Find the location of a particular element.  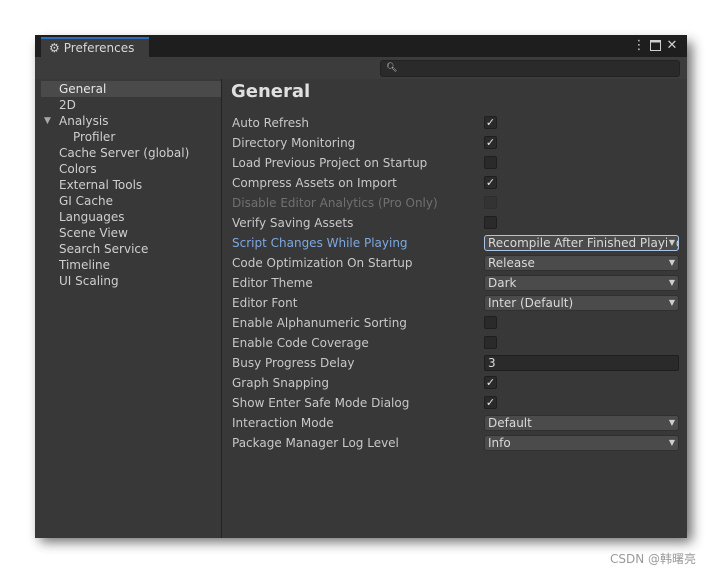

tab-title: Preferences is located at coordinates (99, 48).